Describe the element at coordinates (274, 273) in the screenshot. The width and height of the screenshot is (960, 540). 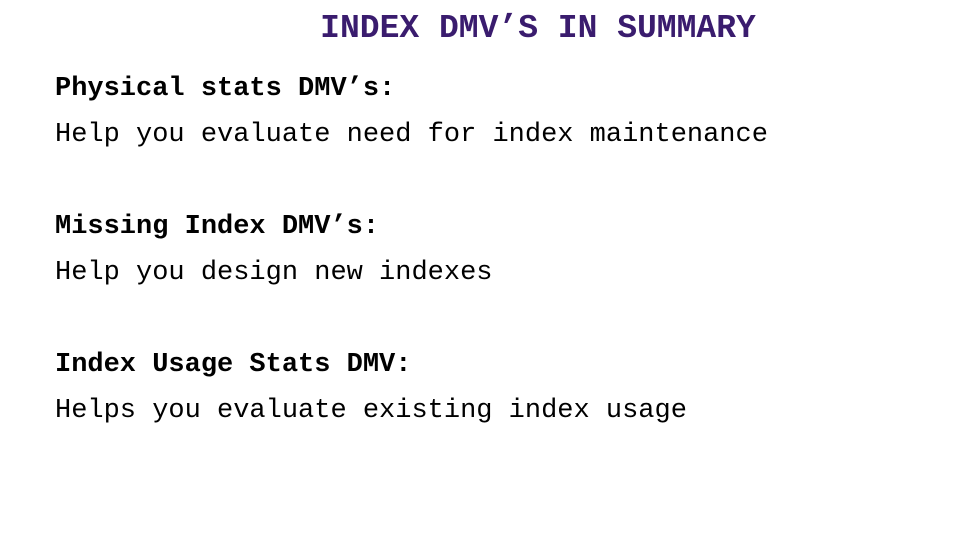
I see `section-description: Help you design new indexes` at that location.